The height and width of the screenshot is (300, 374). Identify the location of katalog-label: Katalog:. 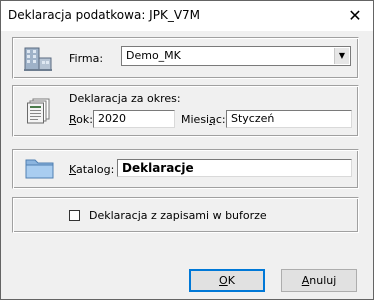
(92, 169).